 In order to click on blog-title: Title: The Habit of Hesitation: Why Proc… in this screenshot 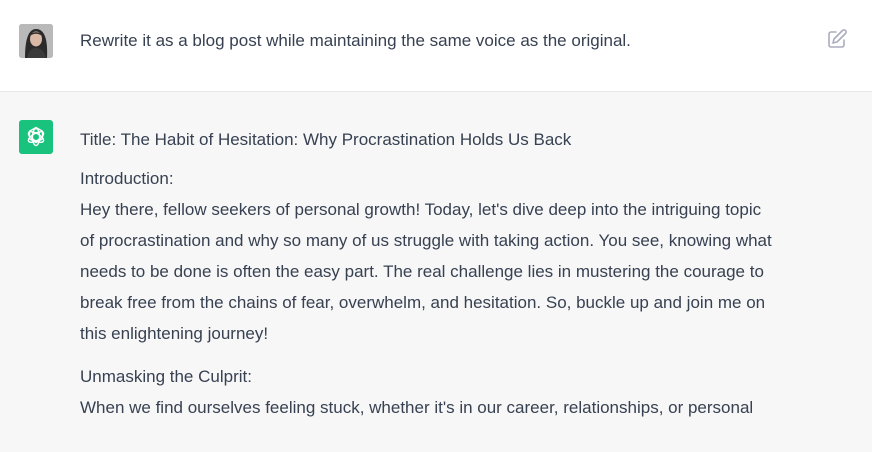, I will do `click(326, 139)`.